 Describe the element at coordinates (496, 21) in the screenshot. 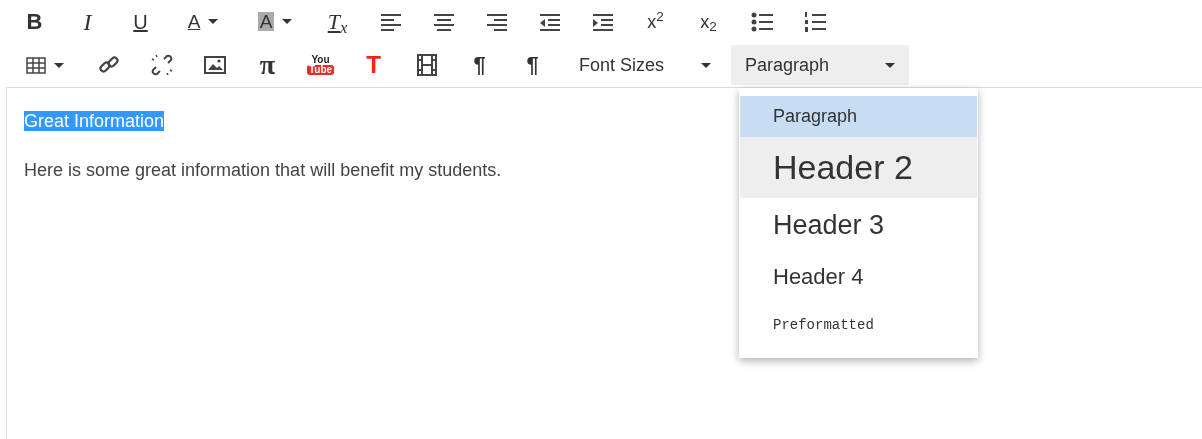

I see `align-right-icon` at that location.